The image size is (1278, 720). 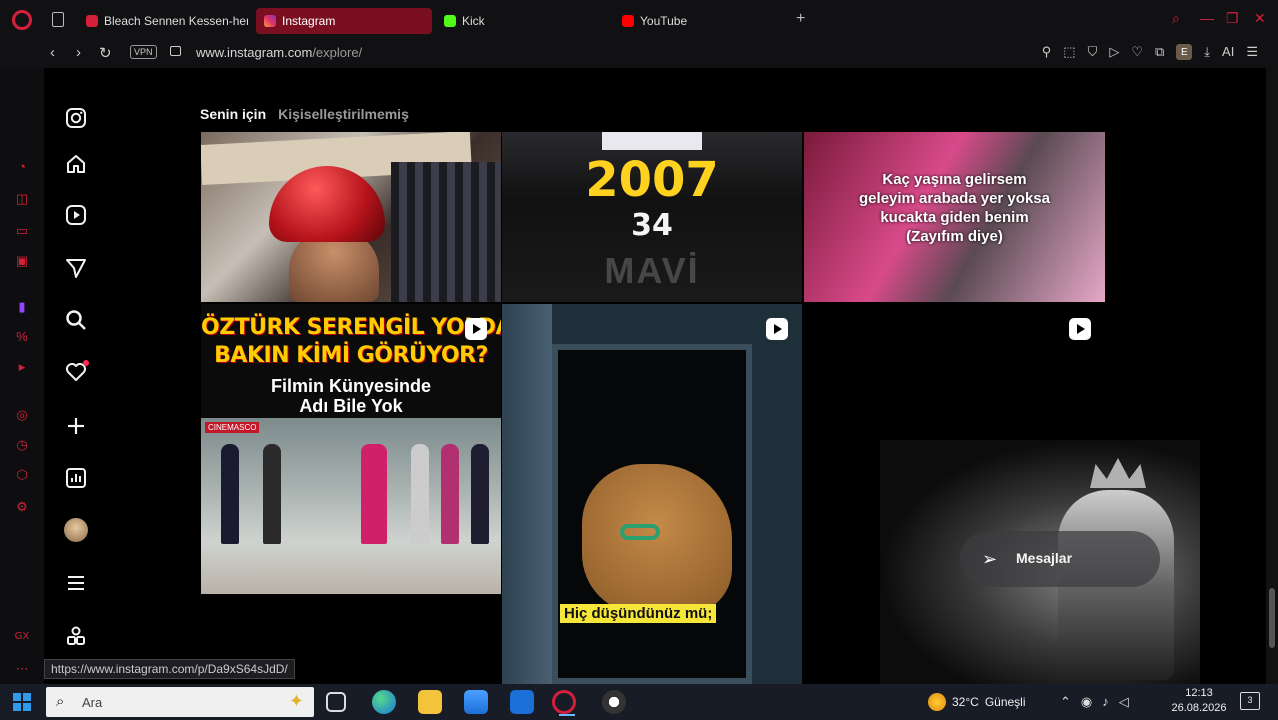 What do you see at coordinates (628, 21) in the screenshot?
I see `youtube-favicon-icon` at bounding box center [628, 21].